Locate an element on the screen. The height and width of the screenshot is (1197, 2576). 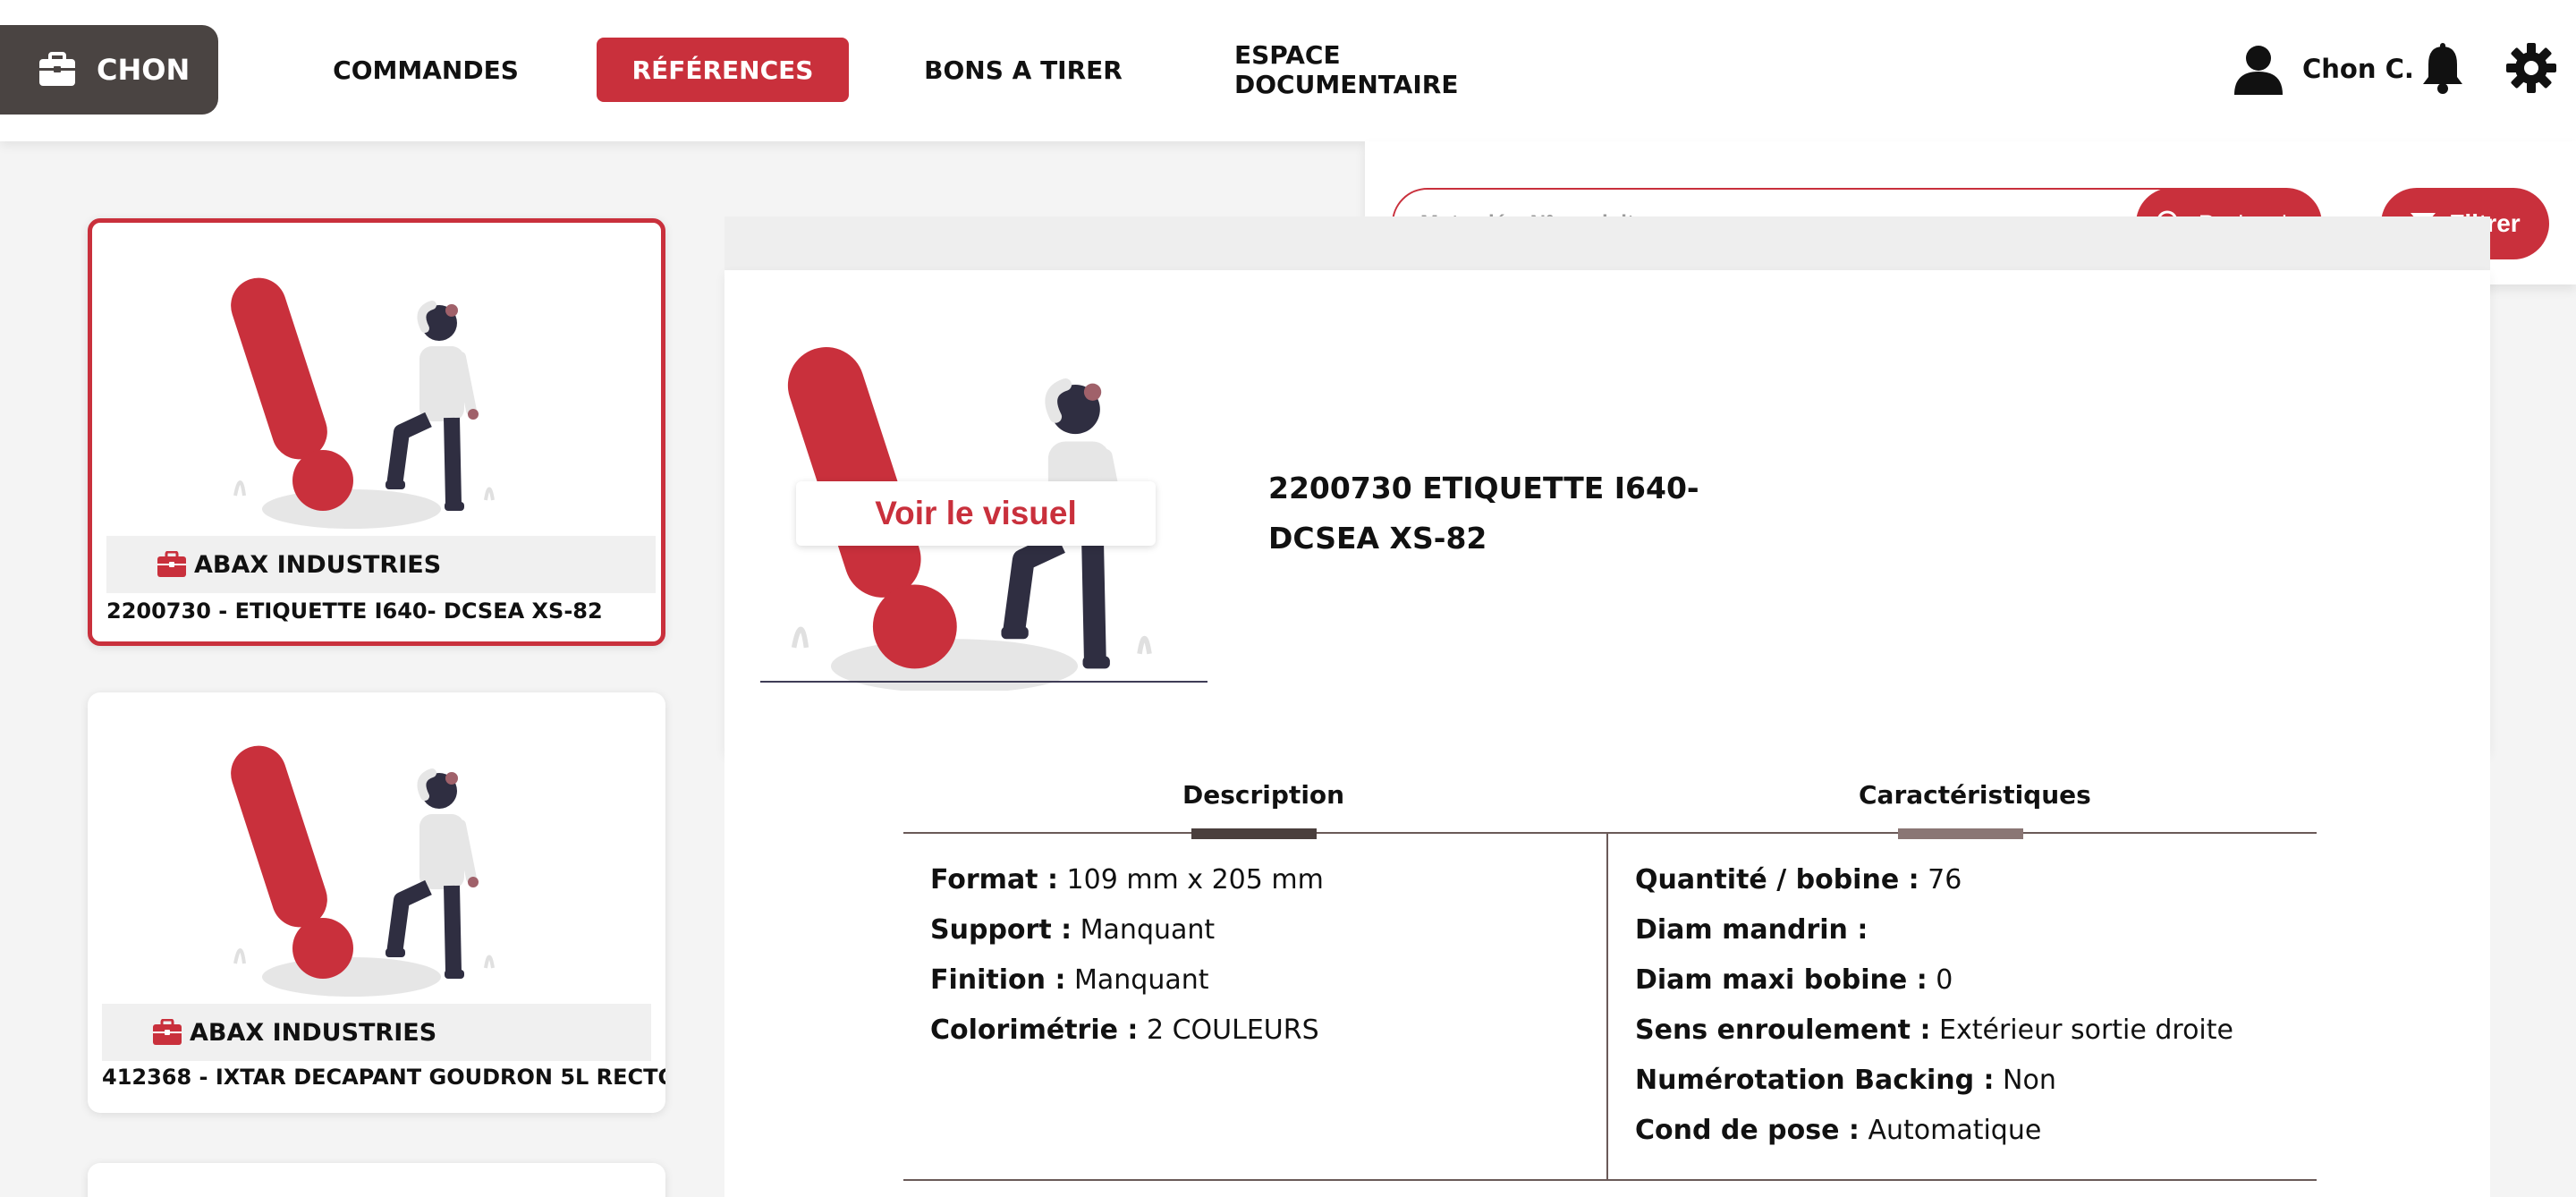
tab-description: Description is located at coordinates (1263, 795).